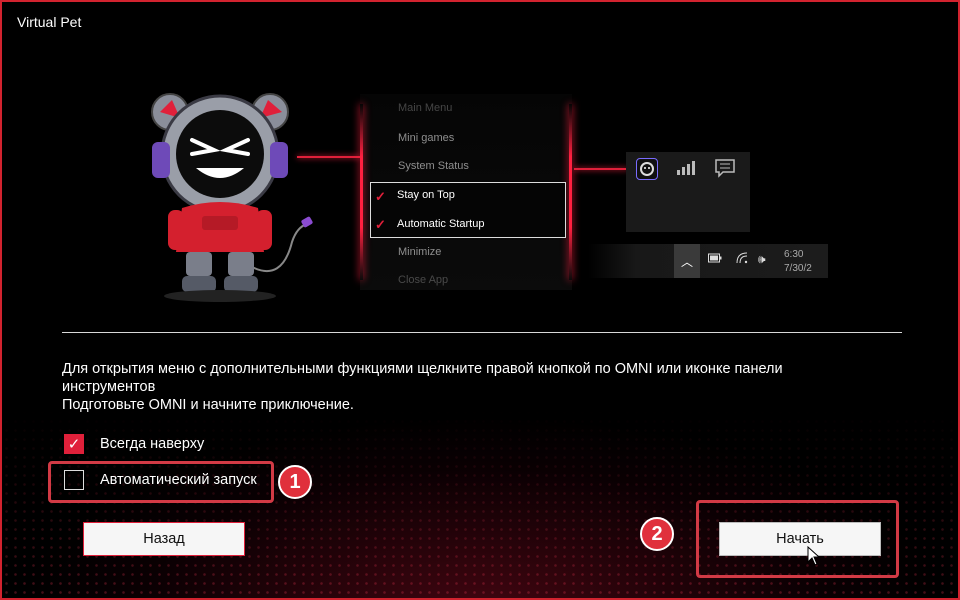 The width and height of the screenshot is (960, 600). I want to click on mouse-cursor-icon, so click(814, 556).